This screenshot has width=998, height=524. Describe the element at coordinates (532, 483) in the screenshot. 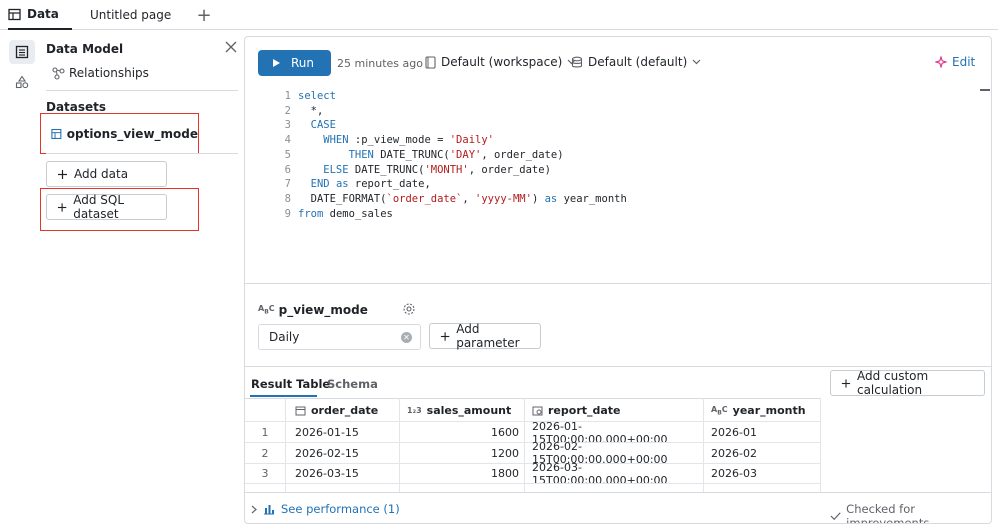

I see `row-divider` at that location.